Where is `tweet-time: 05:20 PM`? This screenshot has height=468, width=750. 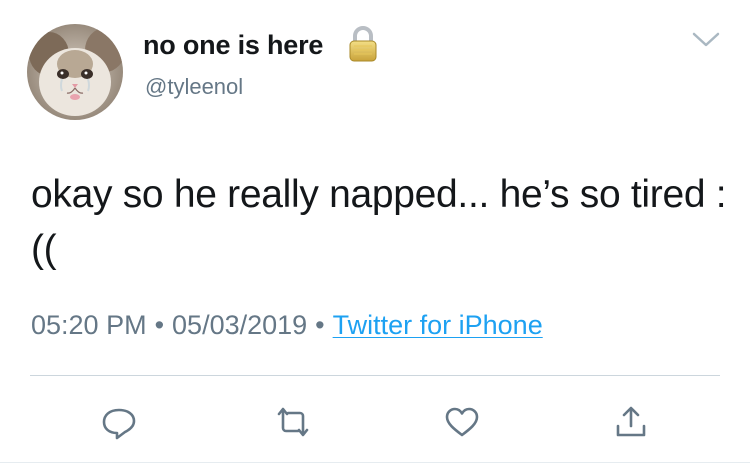 tweet-time: 05:20 PM is located at coordinates (89, 325).